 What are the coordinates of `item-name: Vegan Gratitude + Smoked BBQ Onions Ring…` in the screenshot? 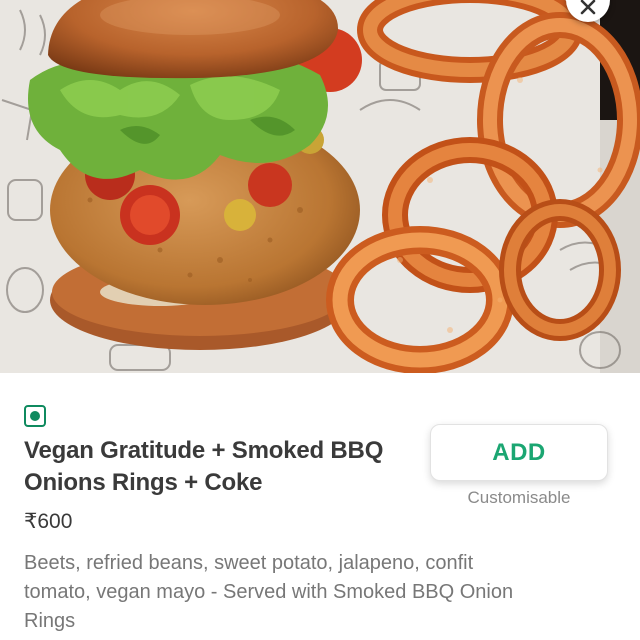 It's located at (204, 466).